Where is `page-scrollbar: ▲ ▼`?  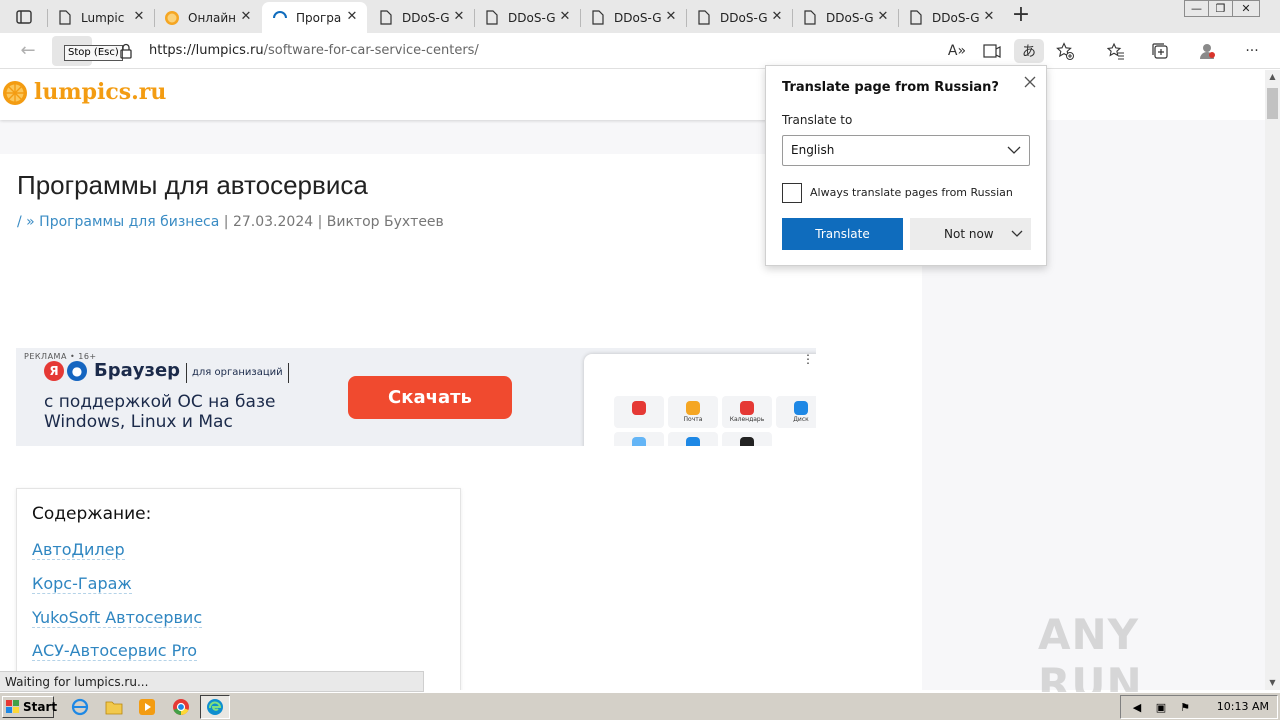 page-scrollbar: ▲ ▼ is located at coordinates (1272, 380).